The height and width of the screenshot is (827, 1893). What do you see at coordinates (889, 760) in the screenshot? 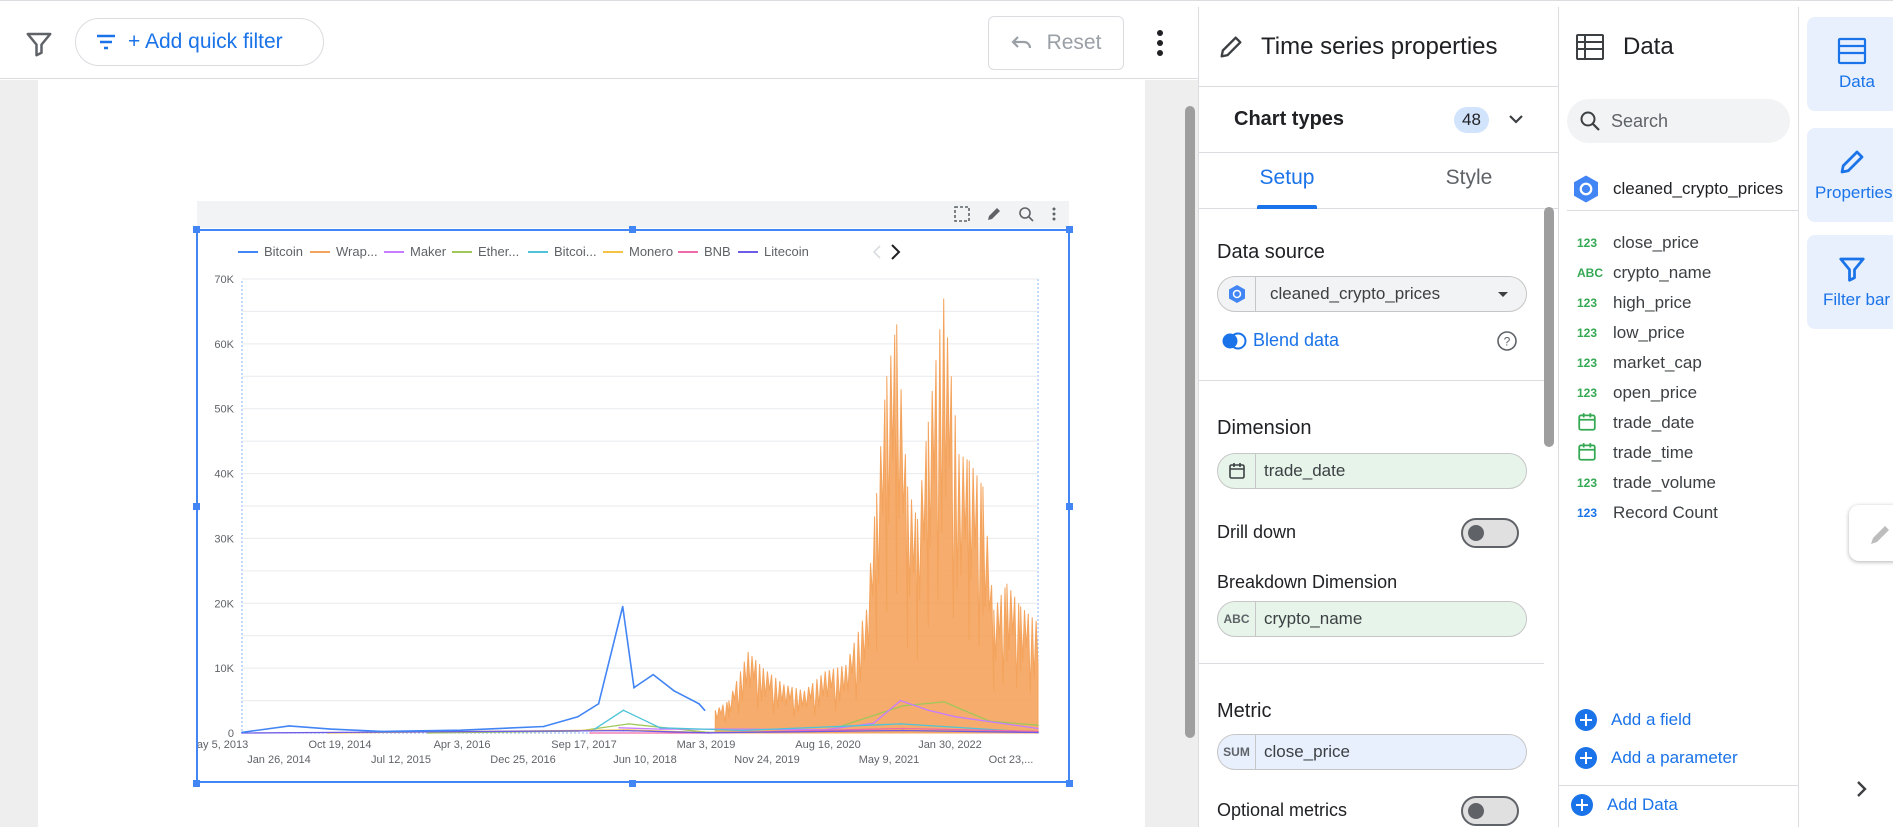
I see `x-tick-label: May 9, 2021` at bounding box center [889, 760].